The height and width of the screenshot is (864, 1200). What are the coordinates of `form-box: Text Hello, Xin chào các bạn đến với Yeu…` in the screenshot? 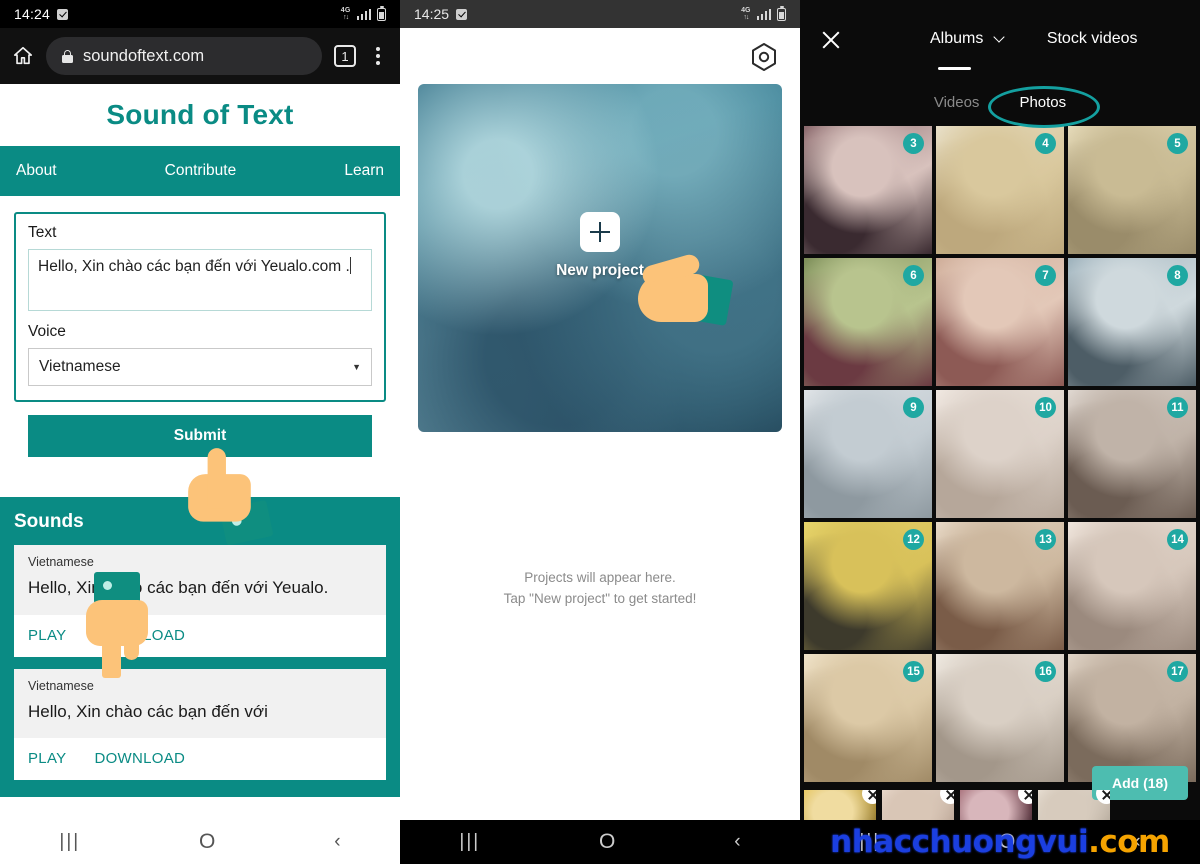 It's located at (200, 307).